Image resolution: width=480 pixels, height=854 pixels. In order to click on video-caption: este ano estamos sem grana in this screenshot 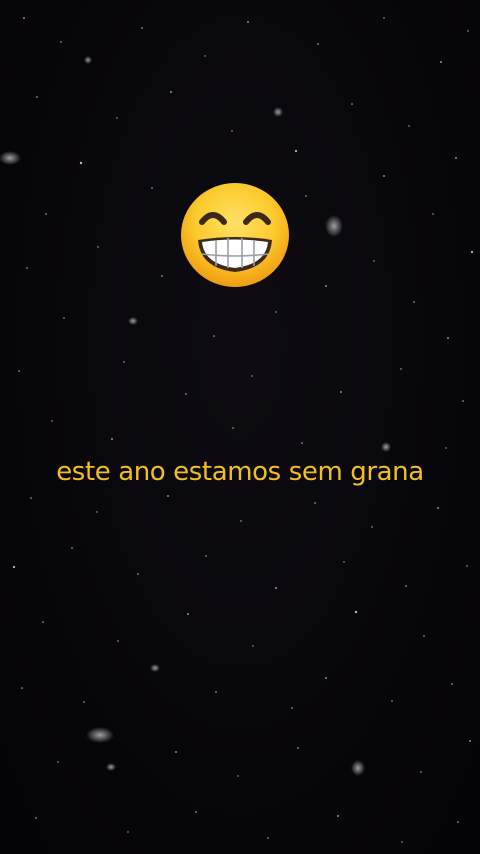, I will do `click(240, 472)`.